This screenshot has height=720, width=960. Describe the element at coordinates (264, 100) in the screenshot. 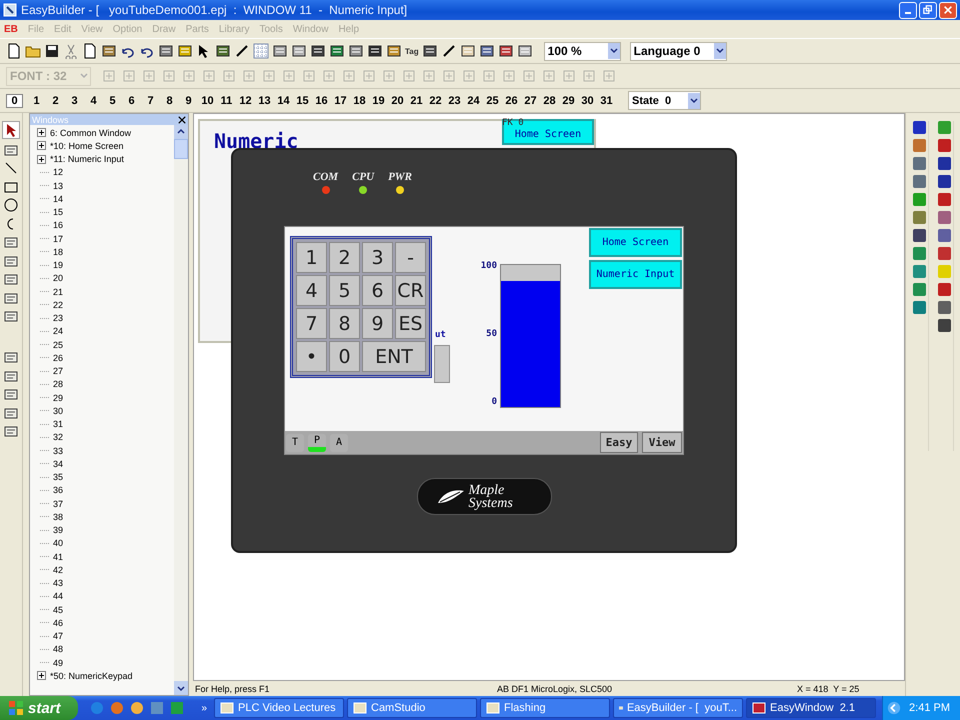

I see `window-number-tab: 13` at that location.